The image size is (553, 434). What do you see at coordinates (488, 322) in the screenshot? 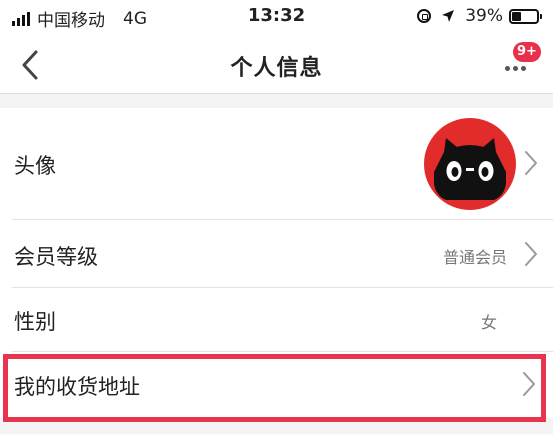
I see `gender-value: 女` at bounding box center [488, 322].